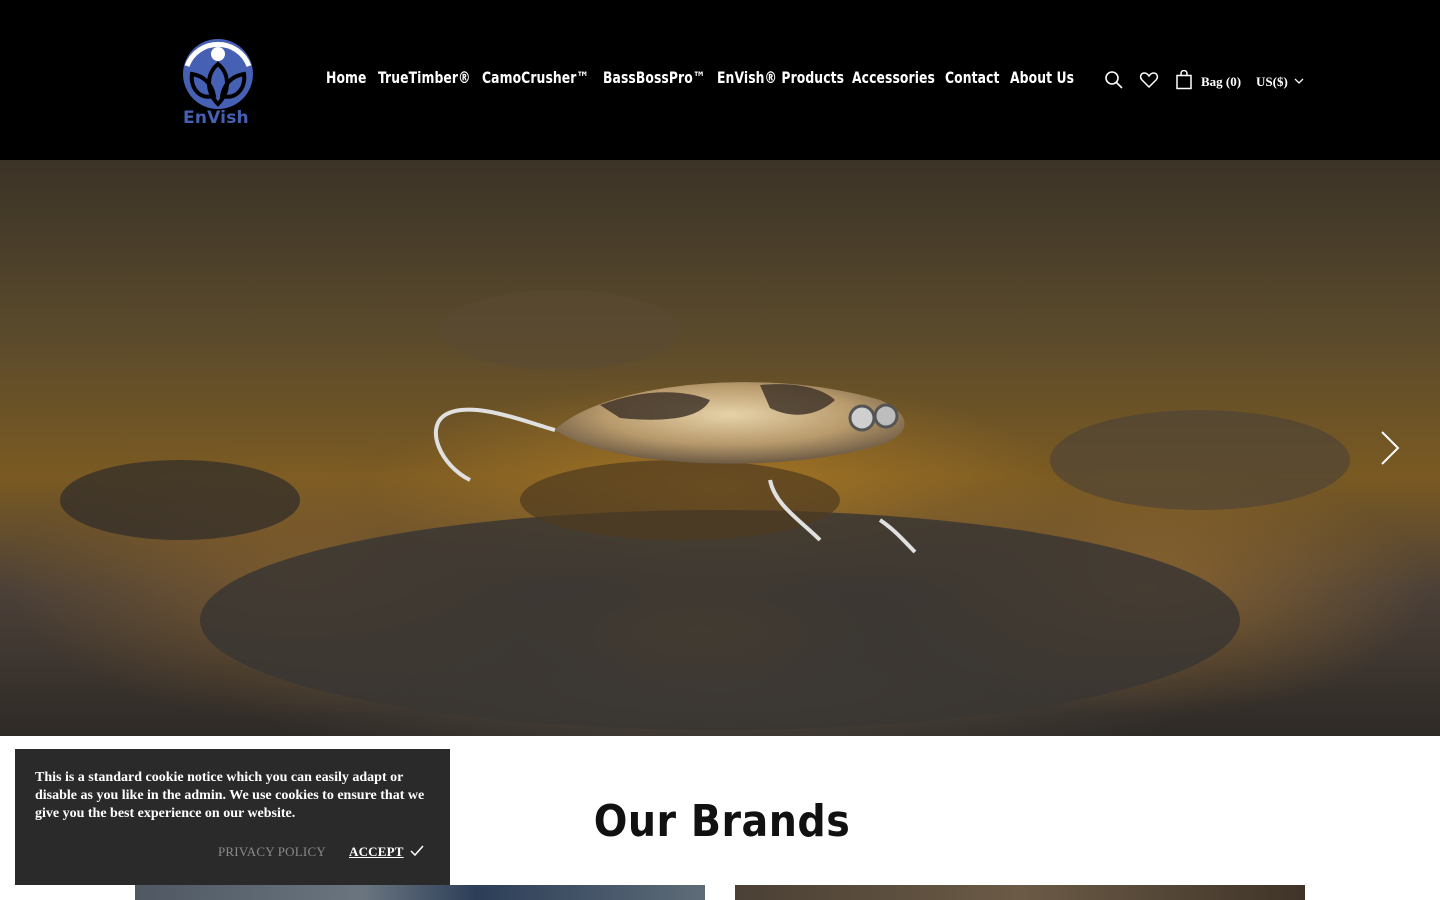 The image size is (1440, 900). What do you see at coordinates (1114, 80) in the screenshot?
I see `search-icon` at bounding box center [1114, 80].